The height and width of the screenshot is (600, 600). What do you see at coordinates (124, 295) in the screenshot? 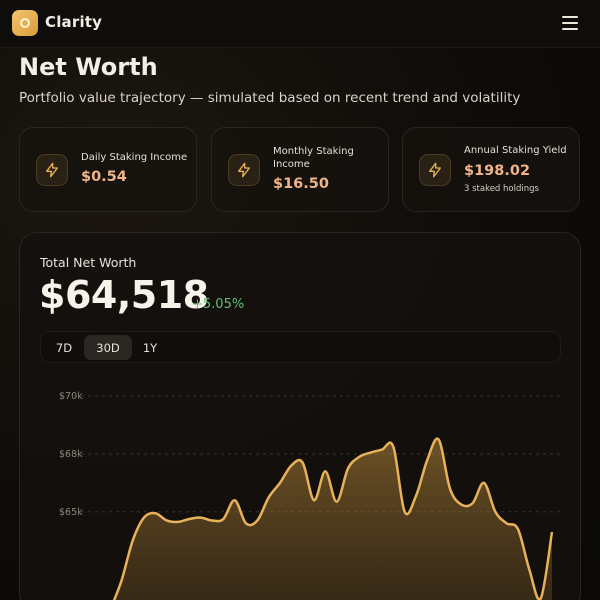
I see `net-worth-value: $64,518` at bounding box center [124, 295].